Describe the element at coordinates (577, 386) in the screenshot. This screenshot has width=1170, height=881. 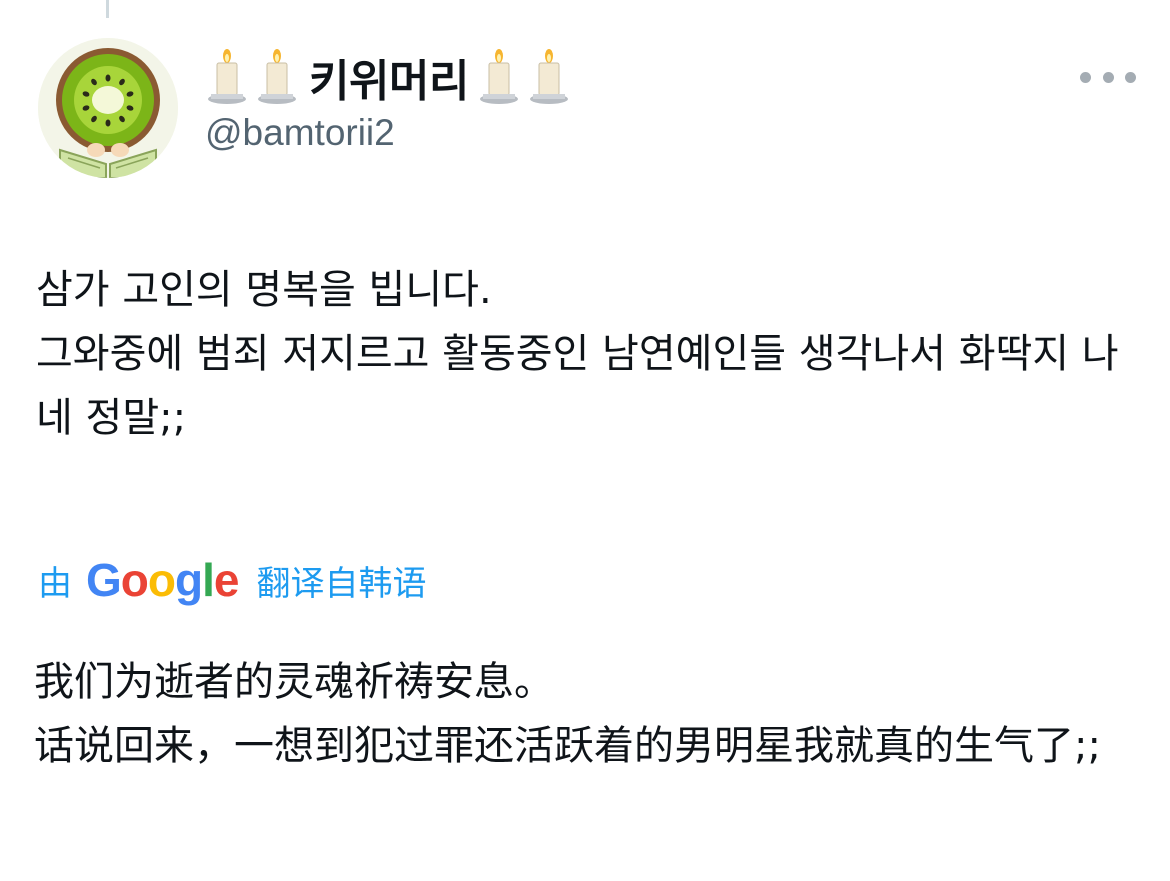
I see `tweet-line: 그와중에 범죄 저지르고 활동중인 남연예인들 생각나서 화딱지 나네 정말;;` at that location.